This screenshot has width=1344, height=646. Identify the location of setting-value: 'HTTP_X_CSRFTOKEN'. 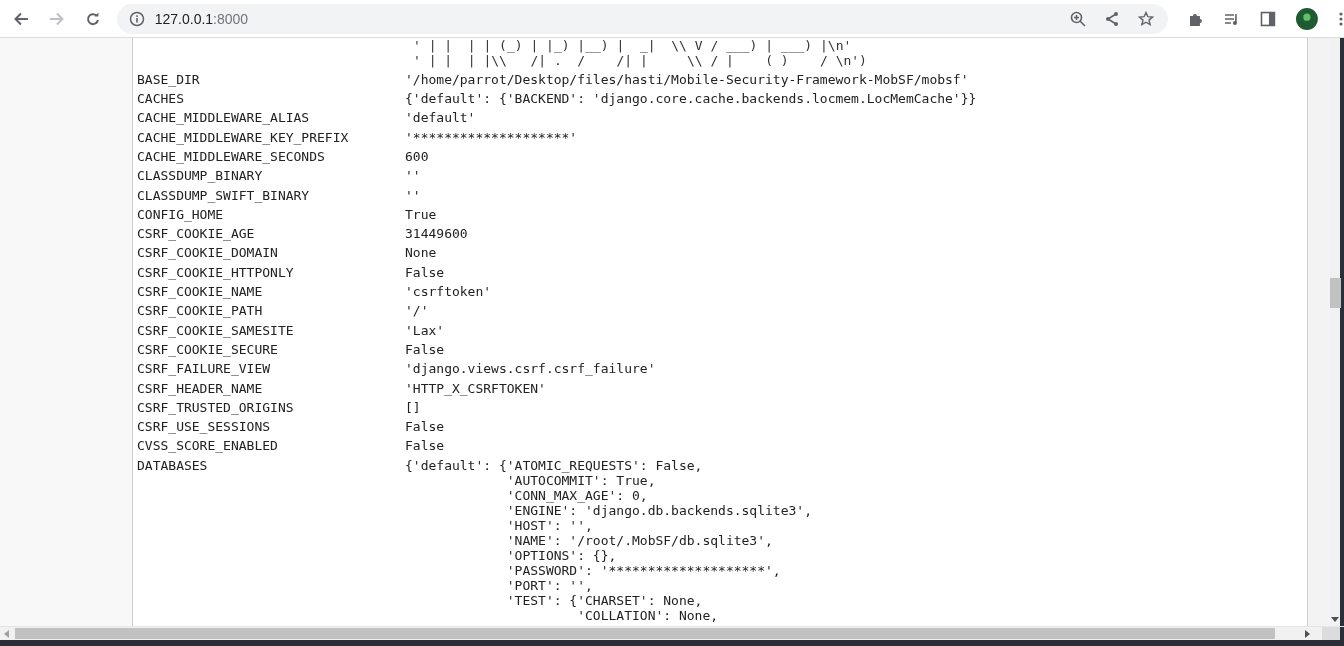
(475, 388).